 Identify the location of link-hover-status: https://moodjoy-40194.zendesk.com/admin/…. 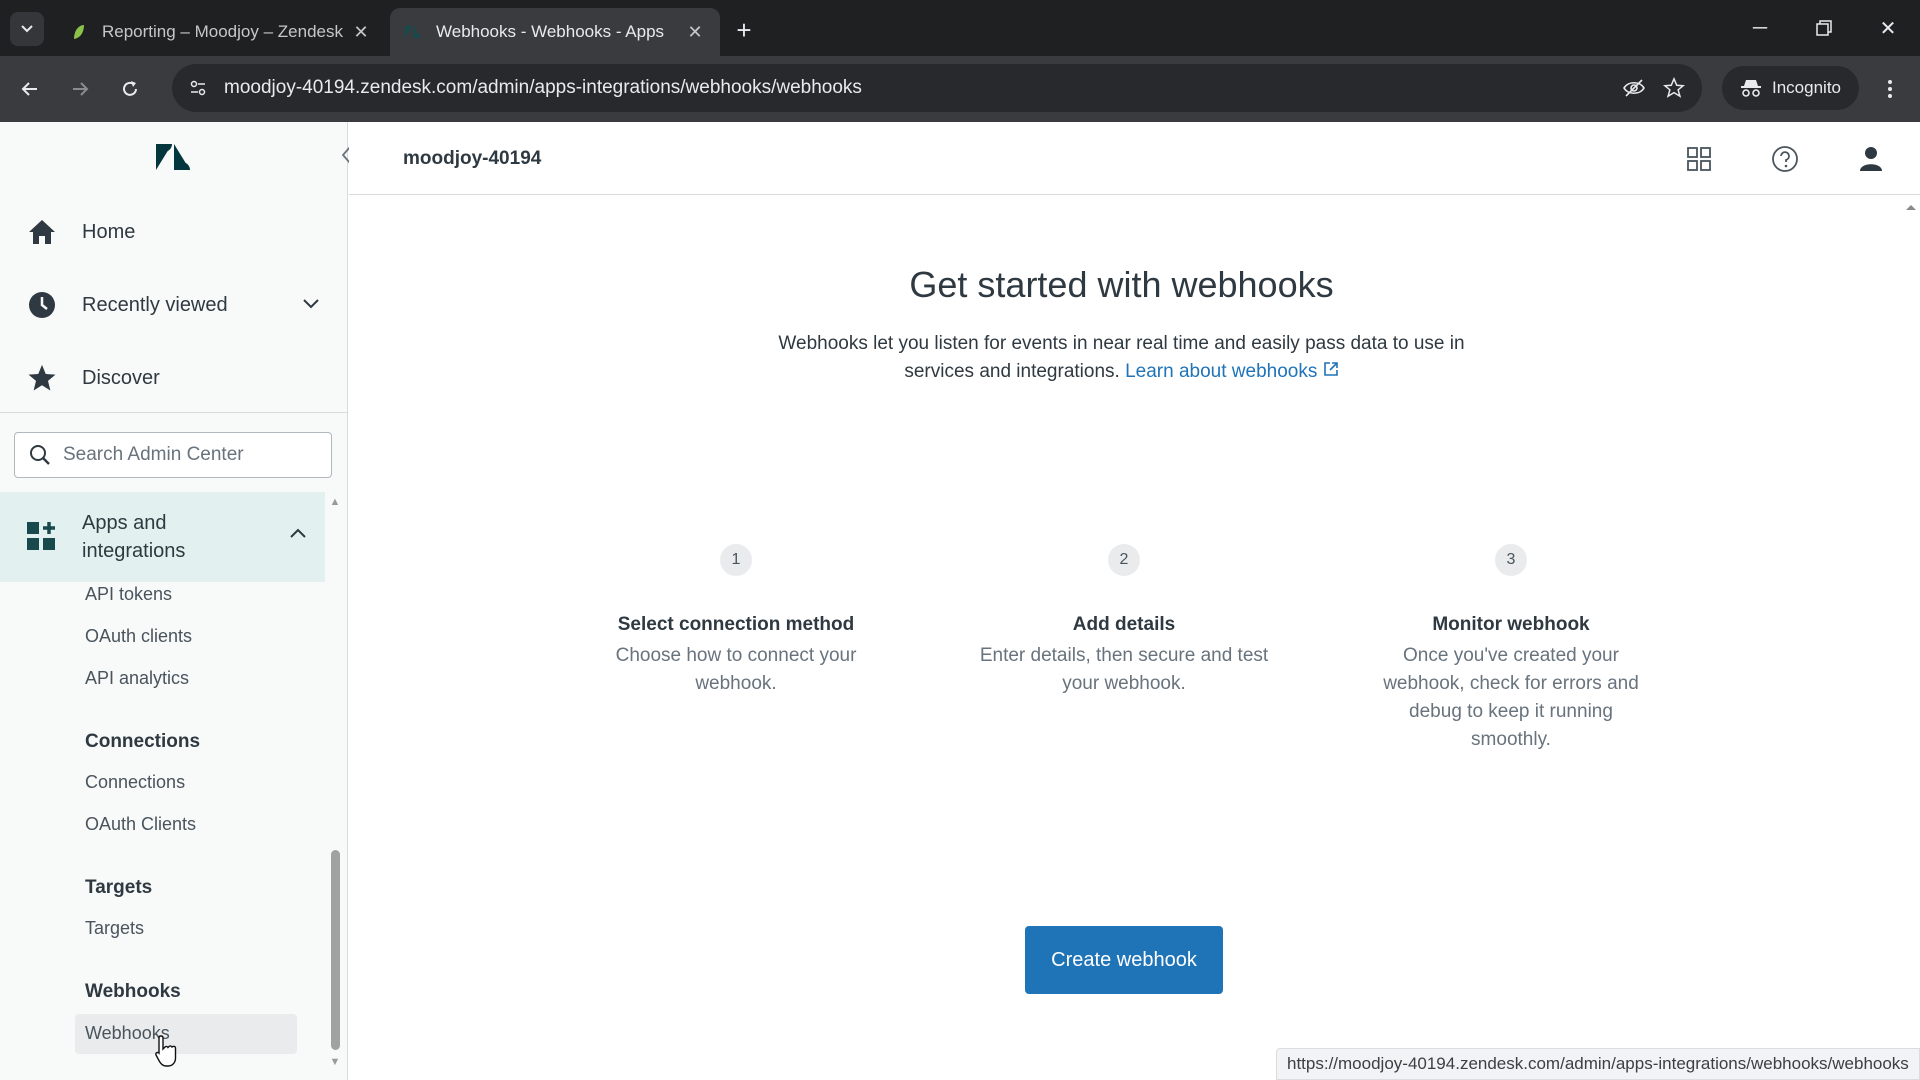
(1598, 1064).